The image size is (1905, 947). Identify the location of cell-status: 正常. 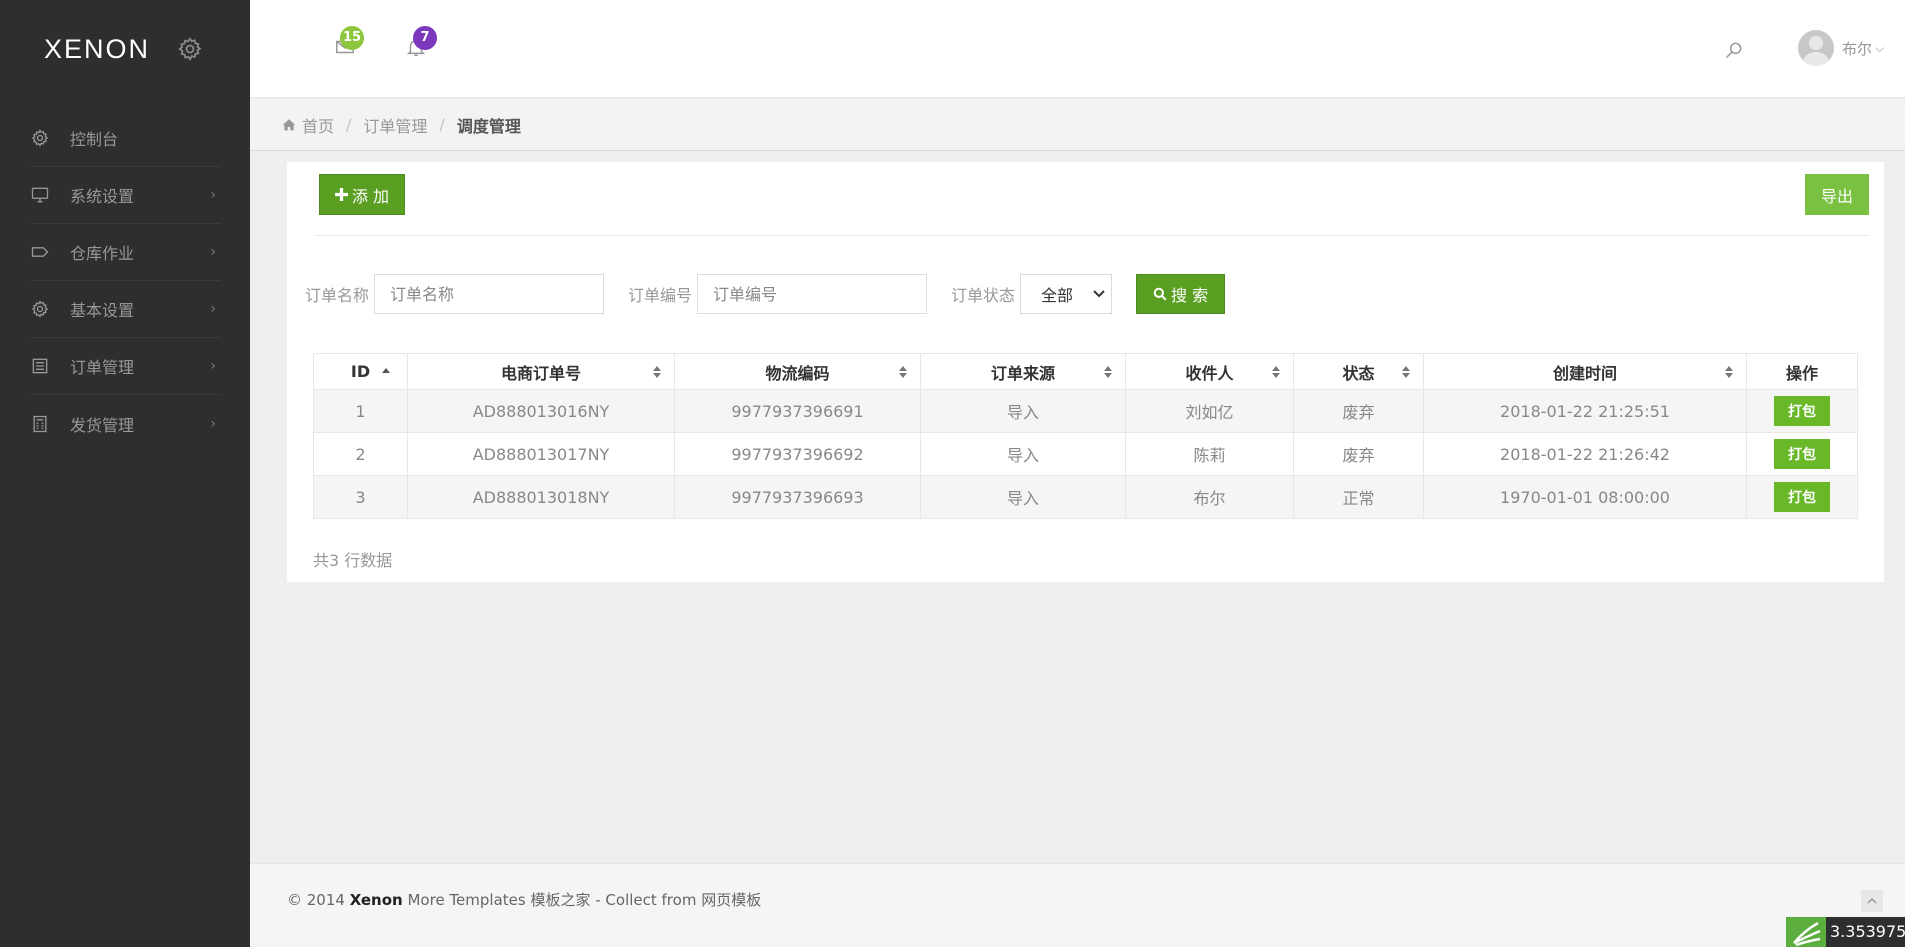
(1358, 497).